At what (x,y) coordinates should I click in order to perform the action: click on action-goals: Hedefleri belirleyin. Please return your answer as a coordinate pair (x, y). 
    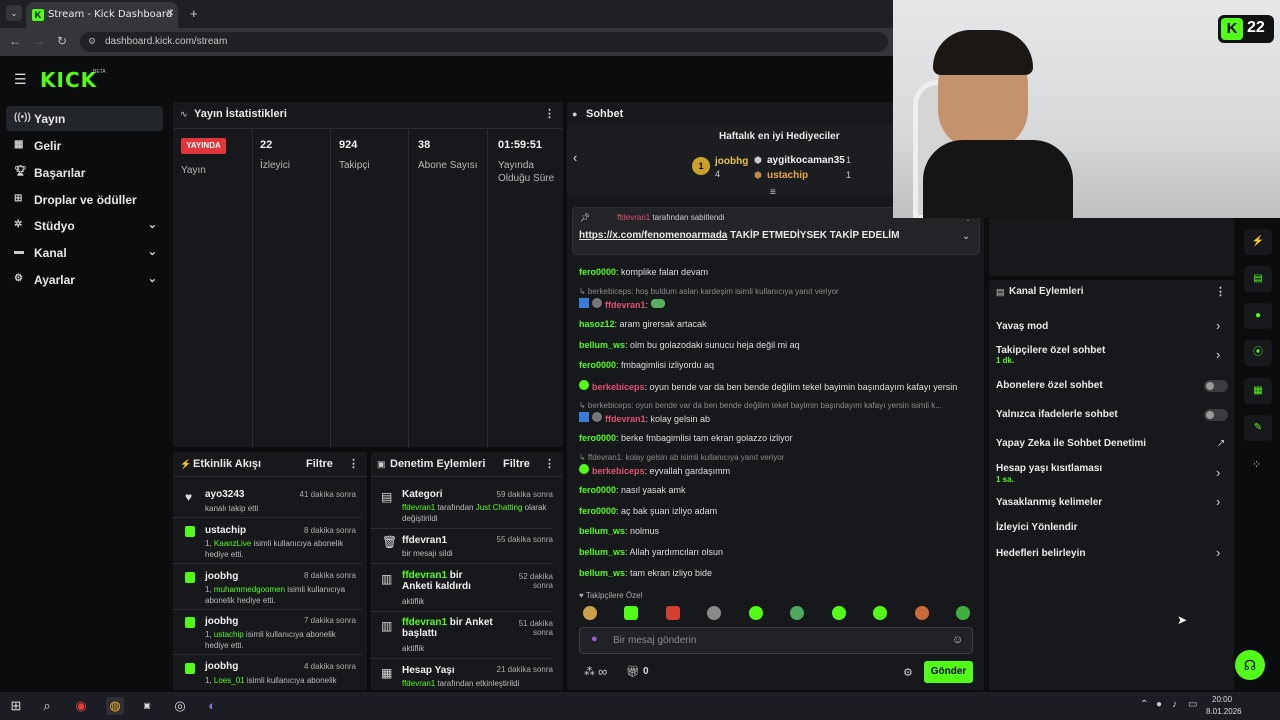
    Looking at the image, I should click on (1040, 553).